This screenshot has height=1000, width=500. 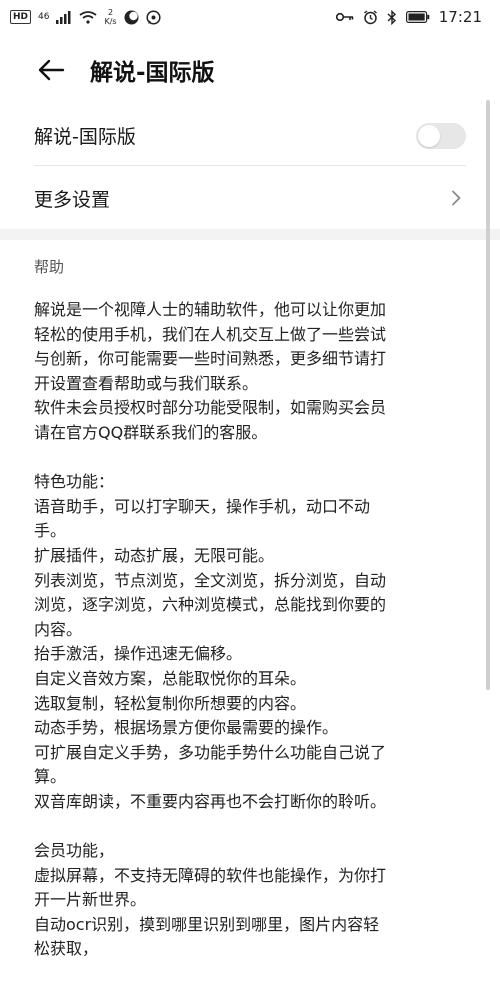 What do you see at coordinates (210, 801) in the screenshot?
I see `help-line: 双音库朗读，不重要内容再也不会打断你的聆听。` at bounding box center [210, 801].